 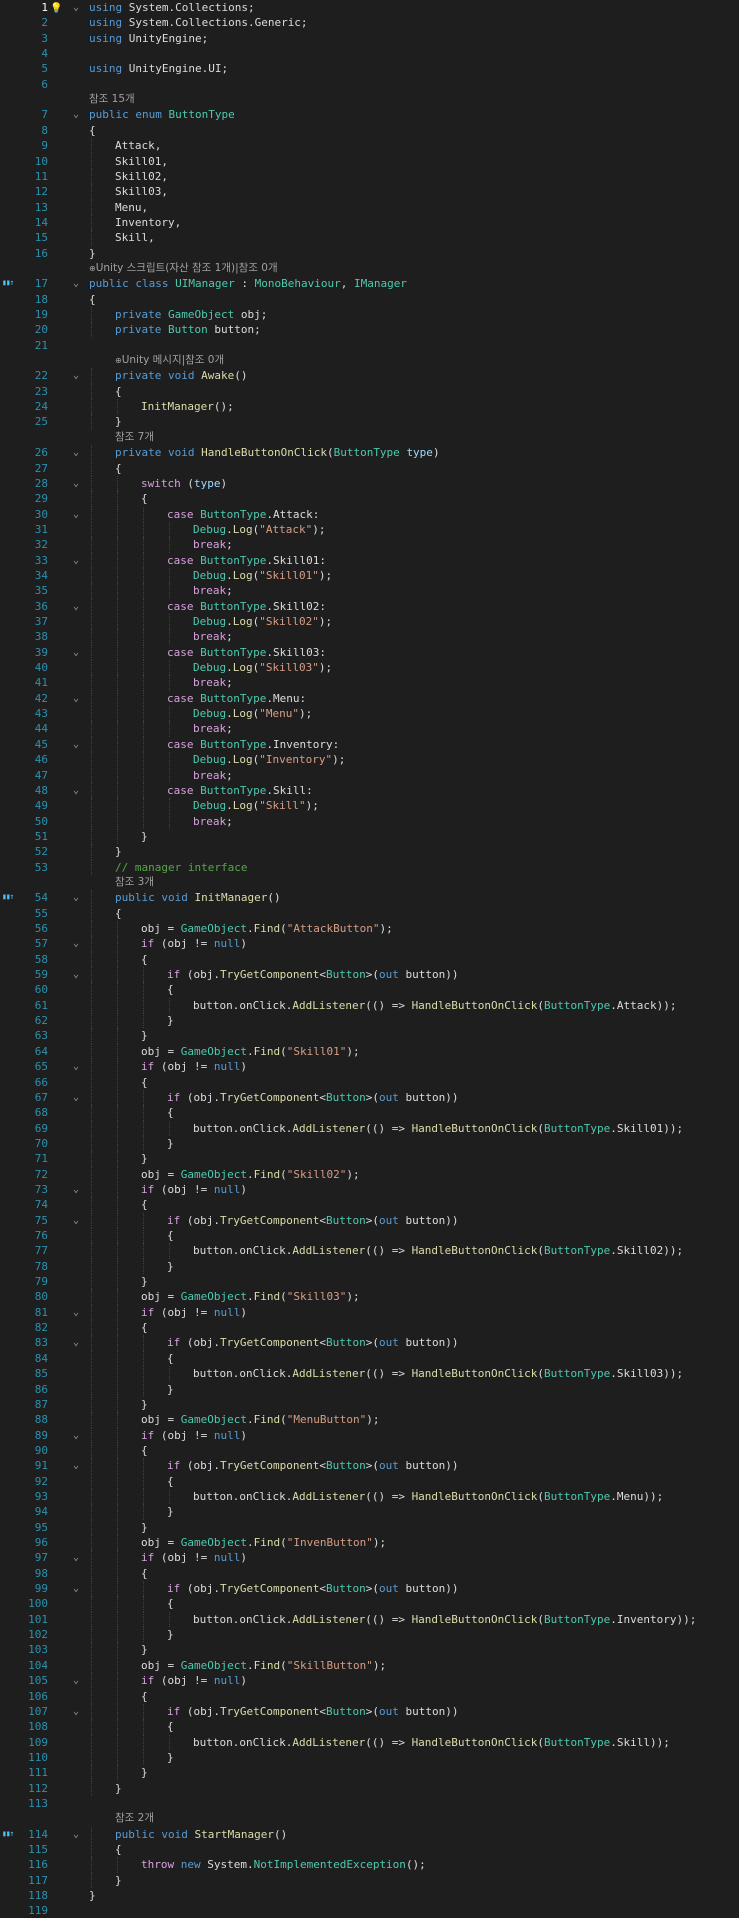 What do you see at coordinates (369, 1650) in the screenshot?
I see `code-line: 103}` at bounding box center [369, 1650].